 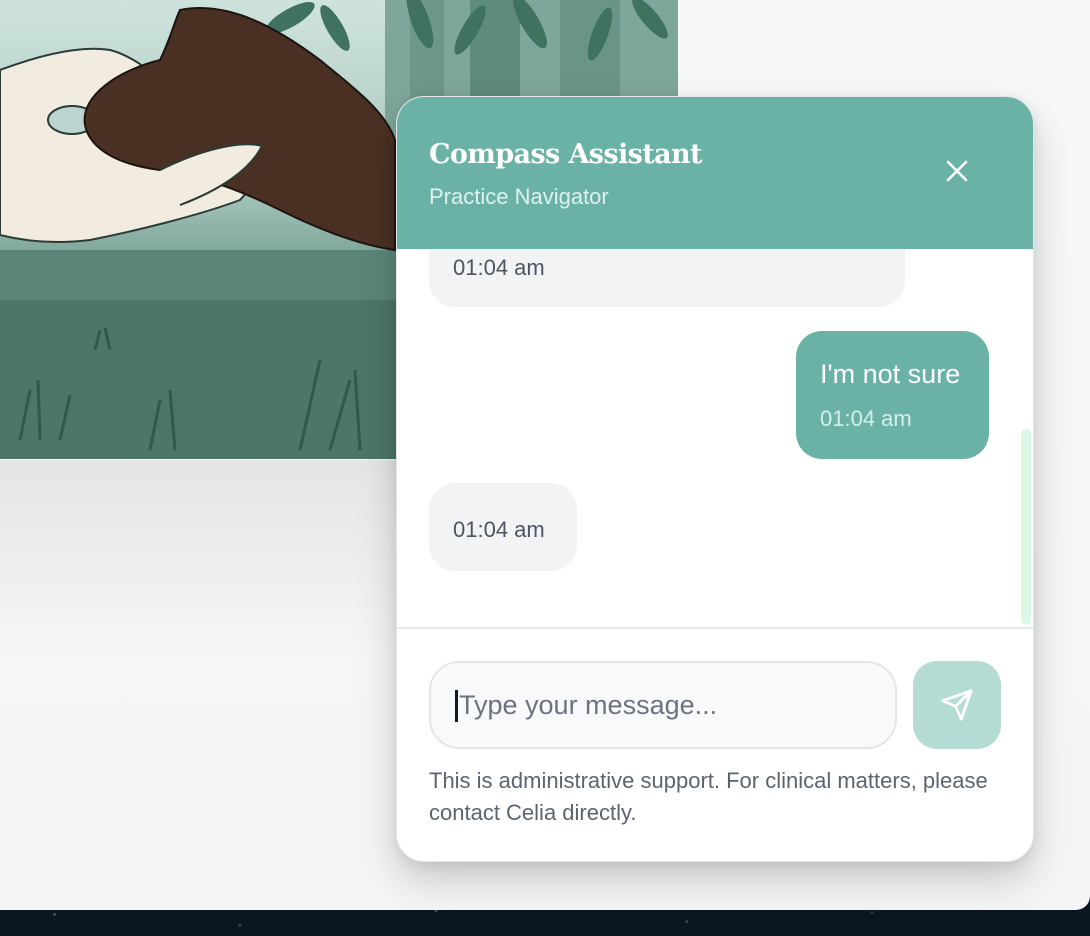 What do you see at coordinates (715, 628) in the screenshot?
I see `composer-divider` at bounding box center [715, 628].